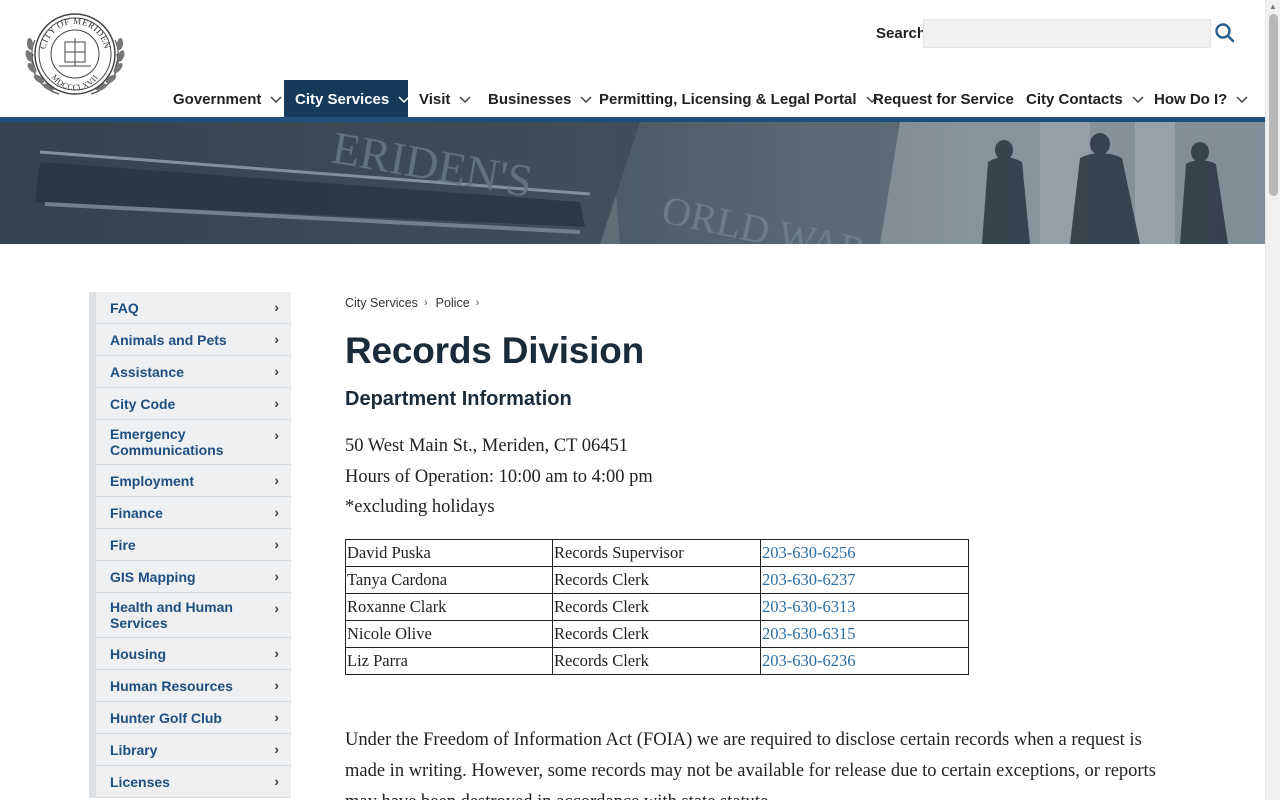 Image resolution: width=1280 pixels, height=800 pixels. What do you see at coordinates (217, 99) in the screenshot?
I see `nav-label: Government` at bounding box center [217, 99].